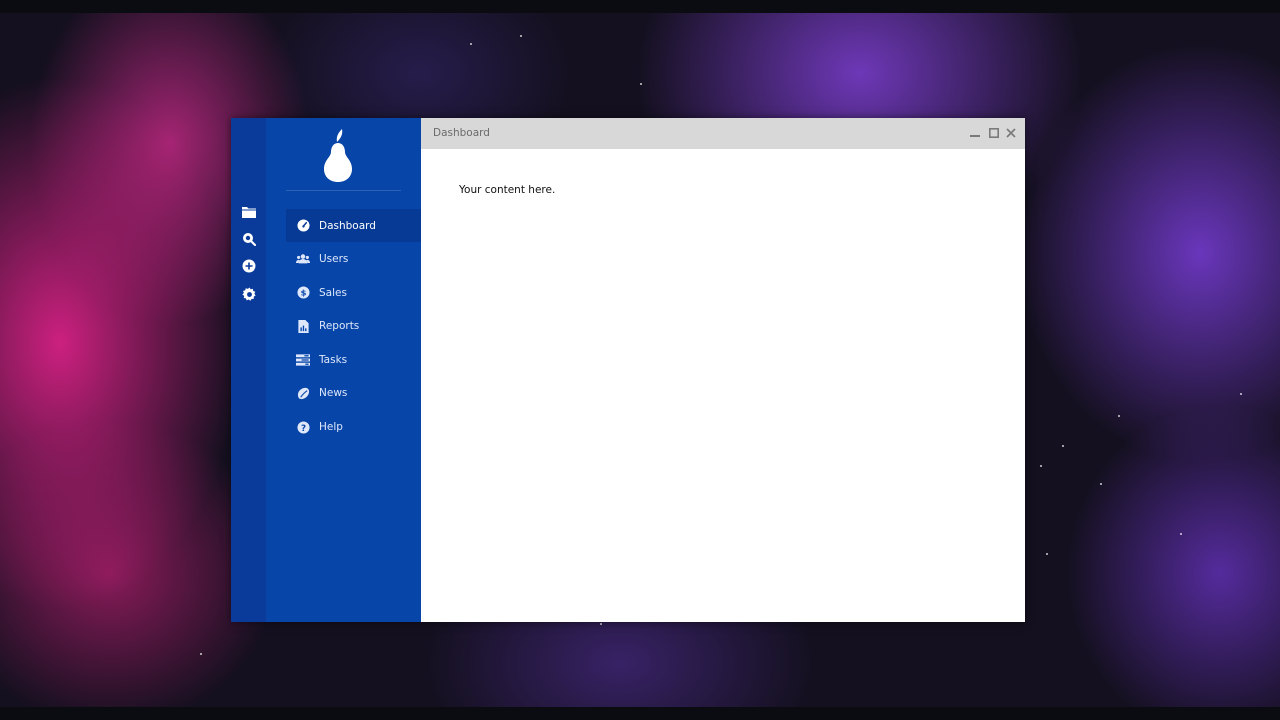 The image size is (1280, 720). What do you see at coordinates (331, 427) in the screenshot?
I see `sidebar-item-label: Help` at bounding box center [331, 427].